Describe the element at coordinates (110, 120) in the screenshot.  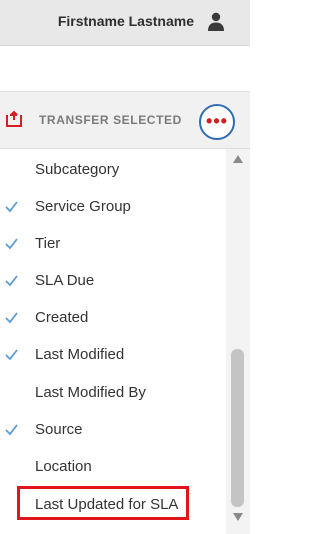
I see `transfer-selected-button: TRANSFER SELECTED` at that location.